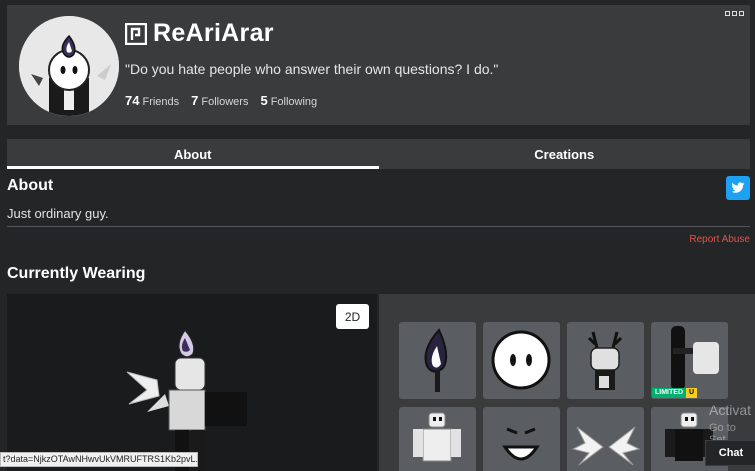 This screenshot has height=471, width=755. I want to click on tab-about: About, so click(193, 154).